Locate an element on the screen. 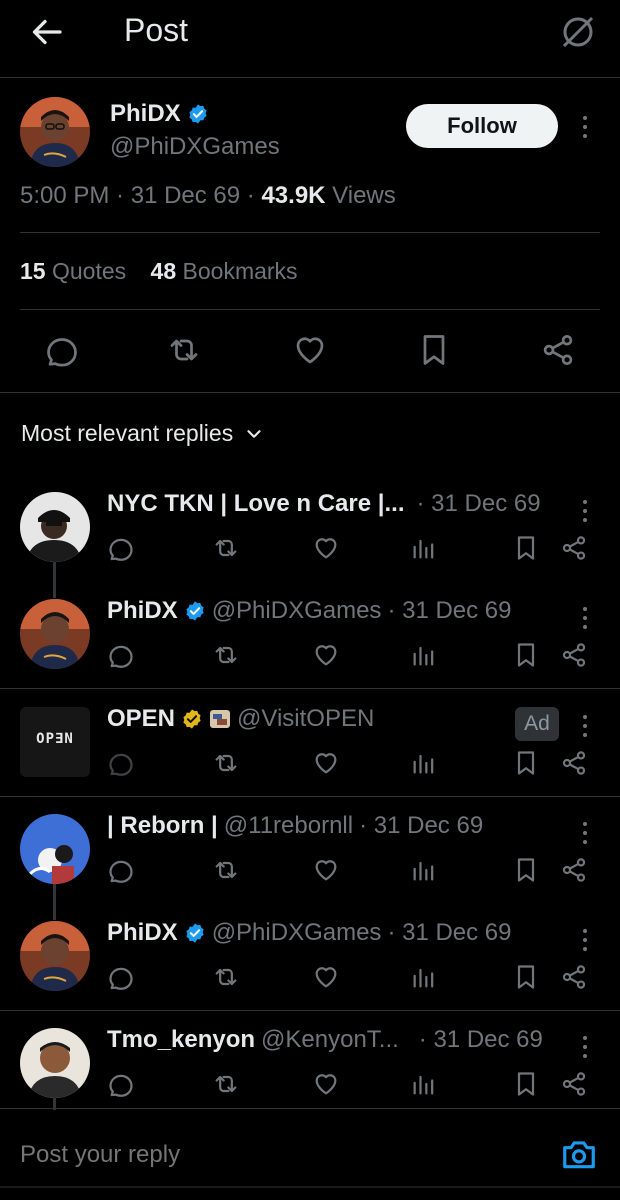 The image size is (620, 1200). reply-header: PhiDX @PhiDXGames · 31 Dec 69 is located at coordinates (309, 611).